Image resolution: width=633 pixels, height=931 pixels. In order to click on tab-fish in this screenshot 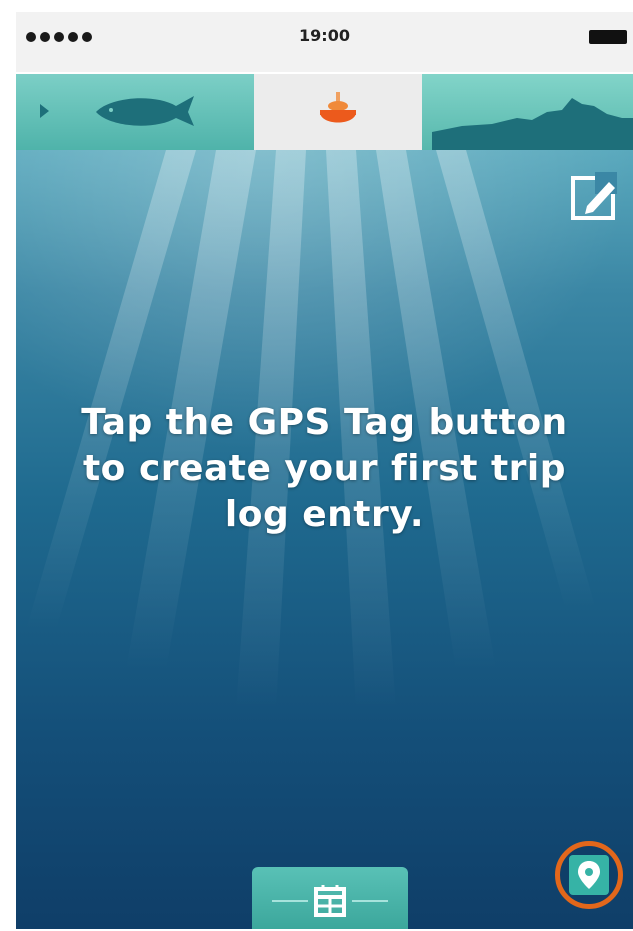, I will do `click(135, 112)`.